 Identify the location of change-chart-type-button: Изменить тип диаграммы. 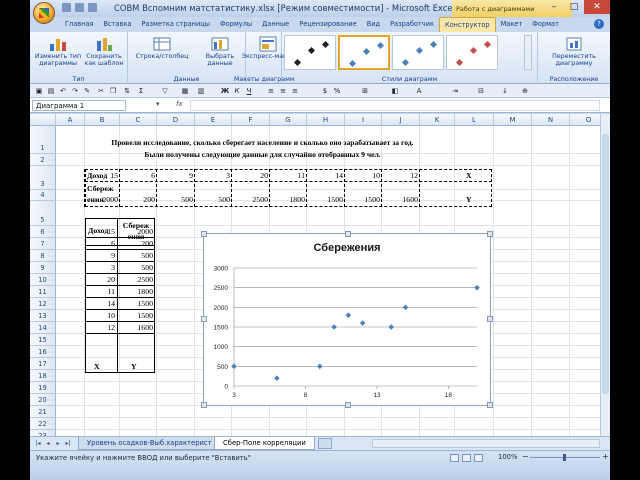
(58, 51).